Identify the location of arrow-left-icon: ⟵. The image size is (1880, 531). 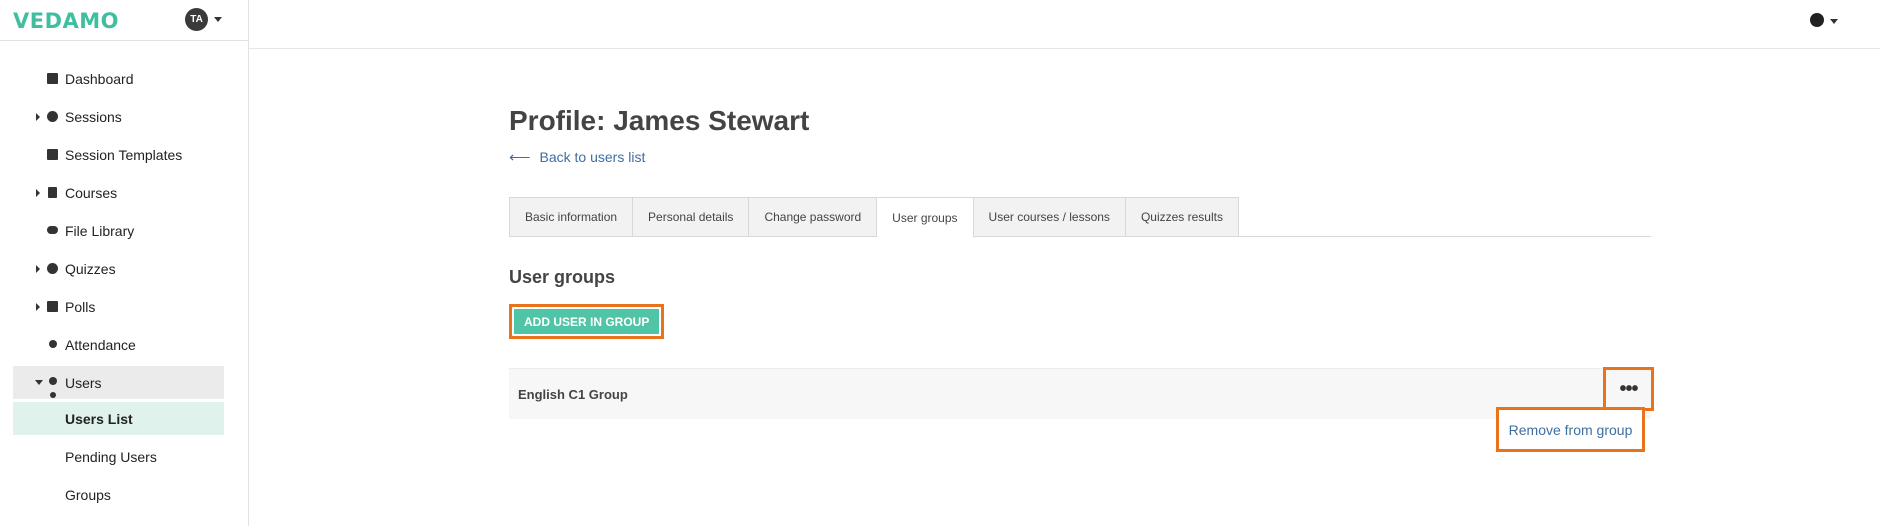
(520, 157).